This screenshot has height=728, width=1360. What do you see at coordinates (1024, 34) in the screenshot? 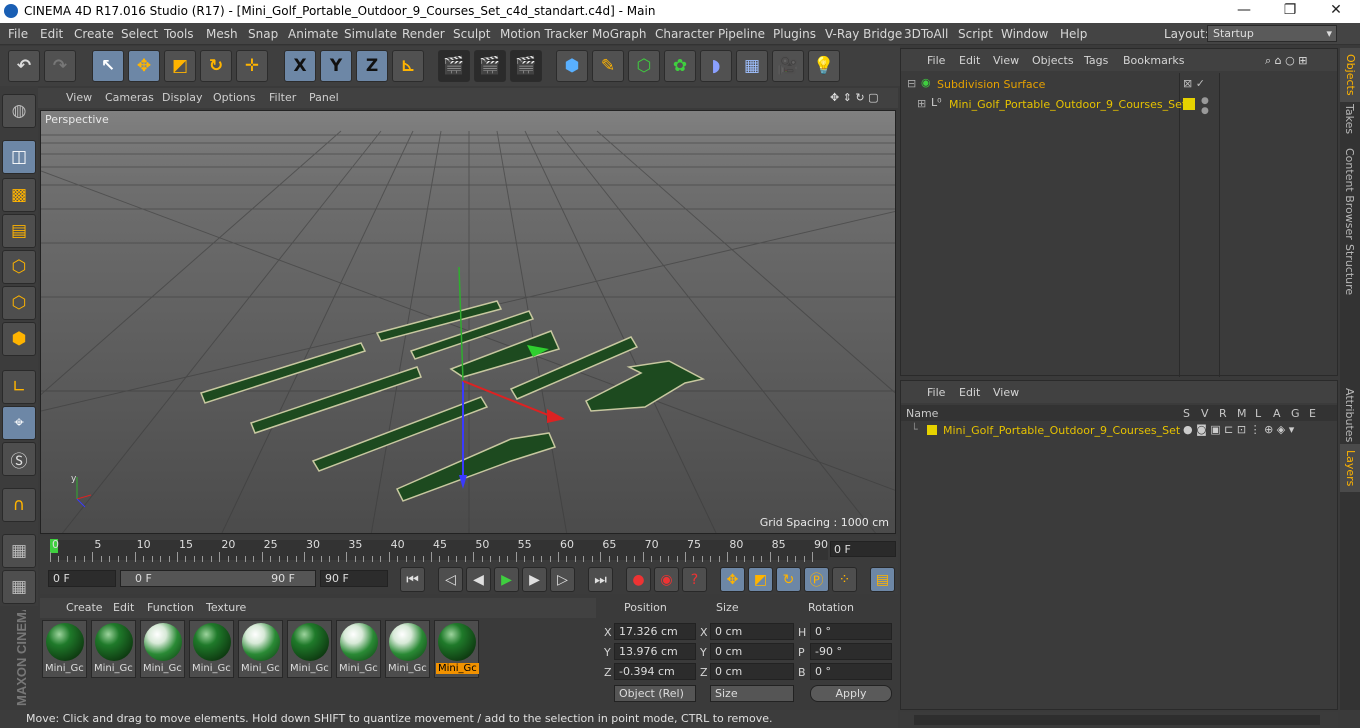
I see `menu-window: Window` at bounding box center [1024, 34].